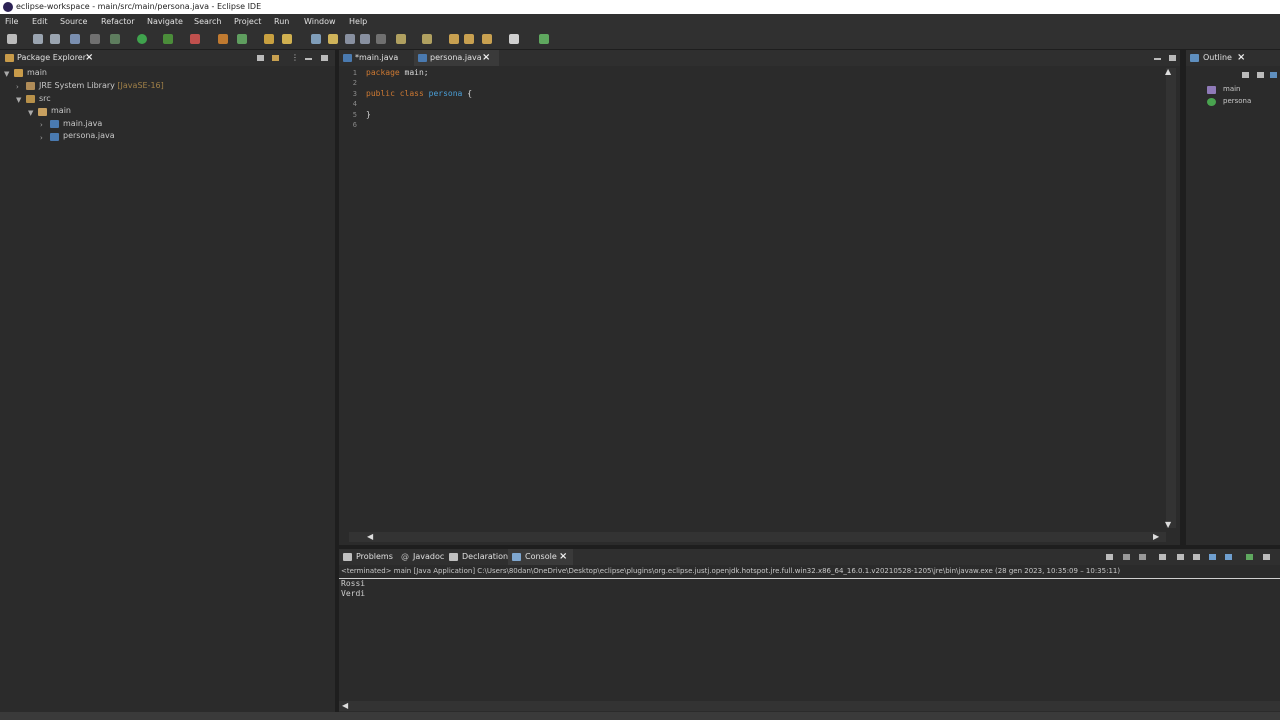  Describe the element at coordinates (51, 58) in the screenshot. I see `package-explorer-tab: Package Explorer` at that location.